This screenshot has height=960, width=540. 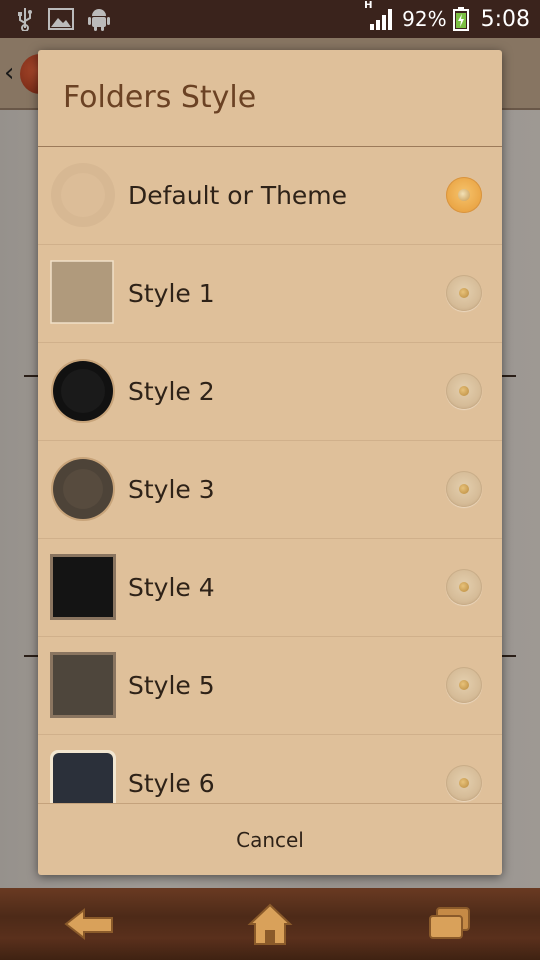 What do you see at coordinates (464, 195) in the screenshot?
I see `radio-button-selected` at bounding box center [464, 195].